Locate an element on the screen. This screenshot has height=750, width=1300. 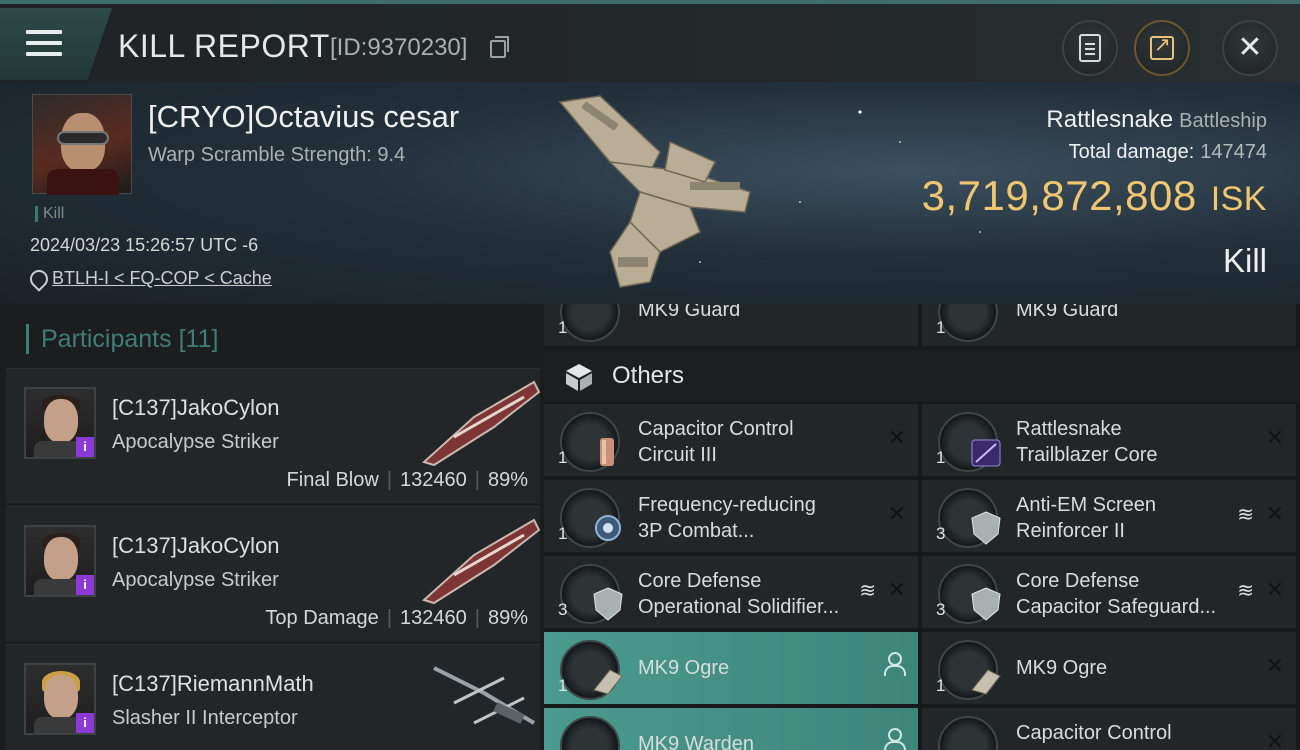
copy-icon is located at coordinates (499, 47).